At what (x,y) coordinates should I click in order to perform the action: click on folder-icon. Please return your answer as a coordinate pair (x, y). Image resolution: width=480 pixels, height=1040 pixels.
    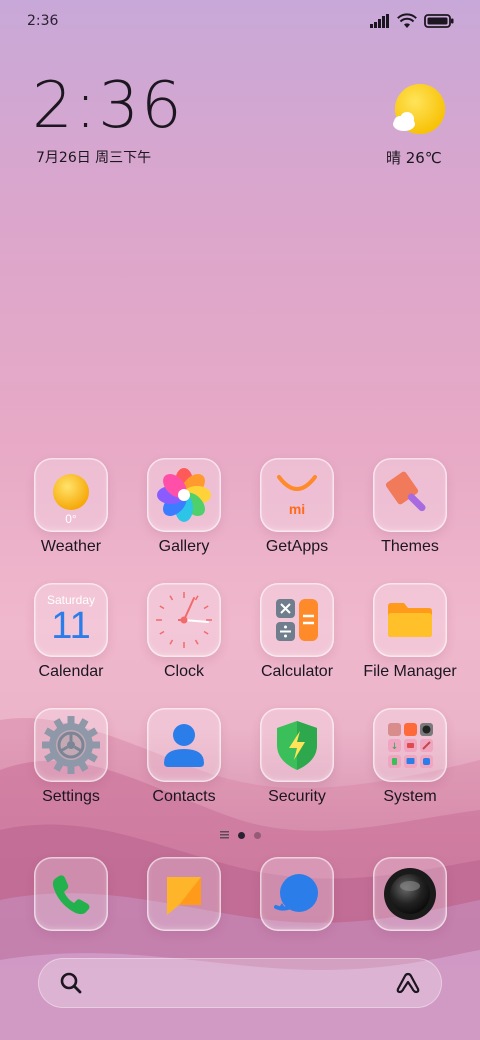
    Looking at the image, I should click on (410, 620).